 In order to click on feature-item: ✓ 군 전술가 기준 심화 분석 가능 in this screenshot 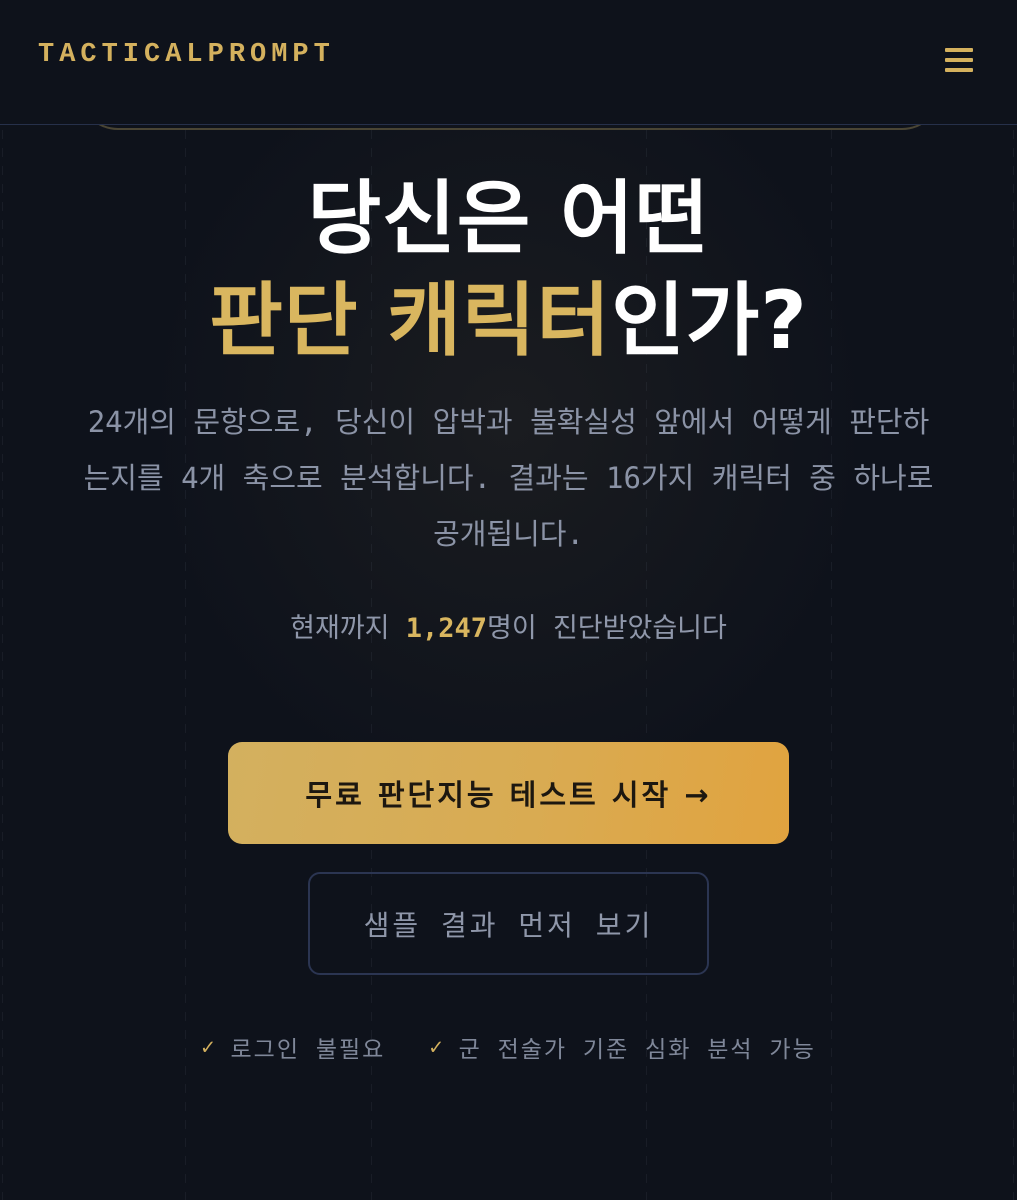, I will do `click(622, 1047)`.